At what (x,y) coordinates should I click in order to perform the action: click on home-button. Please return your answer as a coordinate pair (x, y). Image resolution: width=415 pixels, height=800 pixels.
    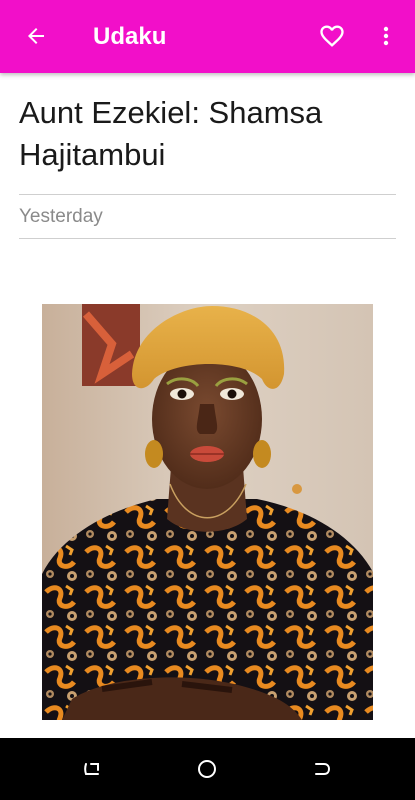
    Looking at the image, I should click on (207, 769).